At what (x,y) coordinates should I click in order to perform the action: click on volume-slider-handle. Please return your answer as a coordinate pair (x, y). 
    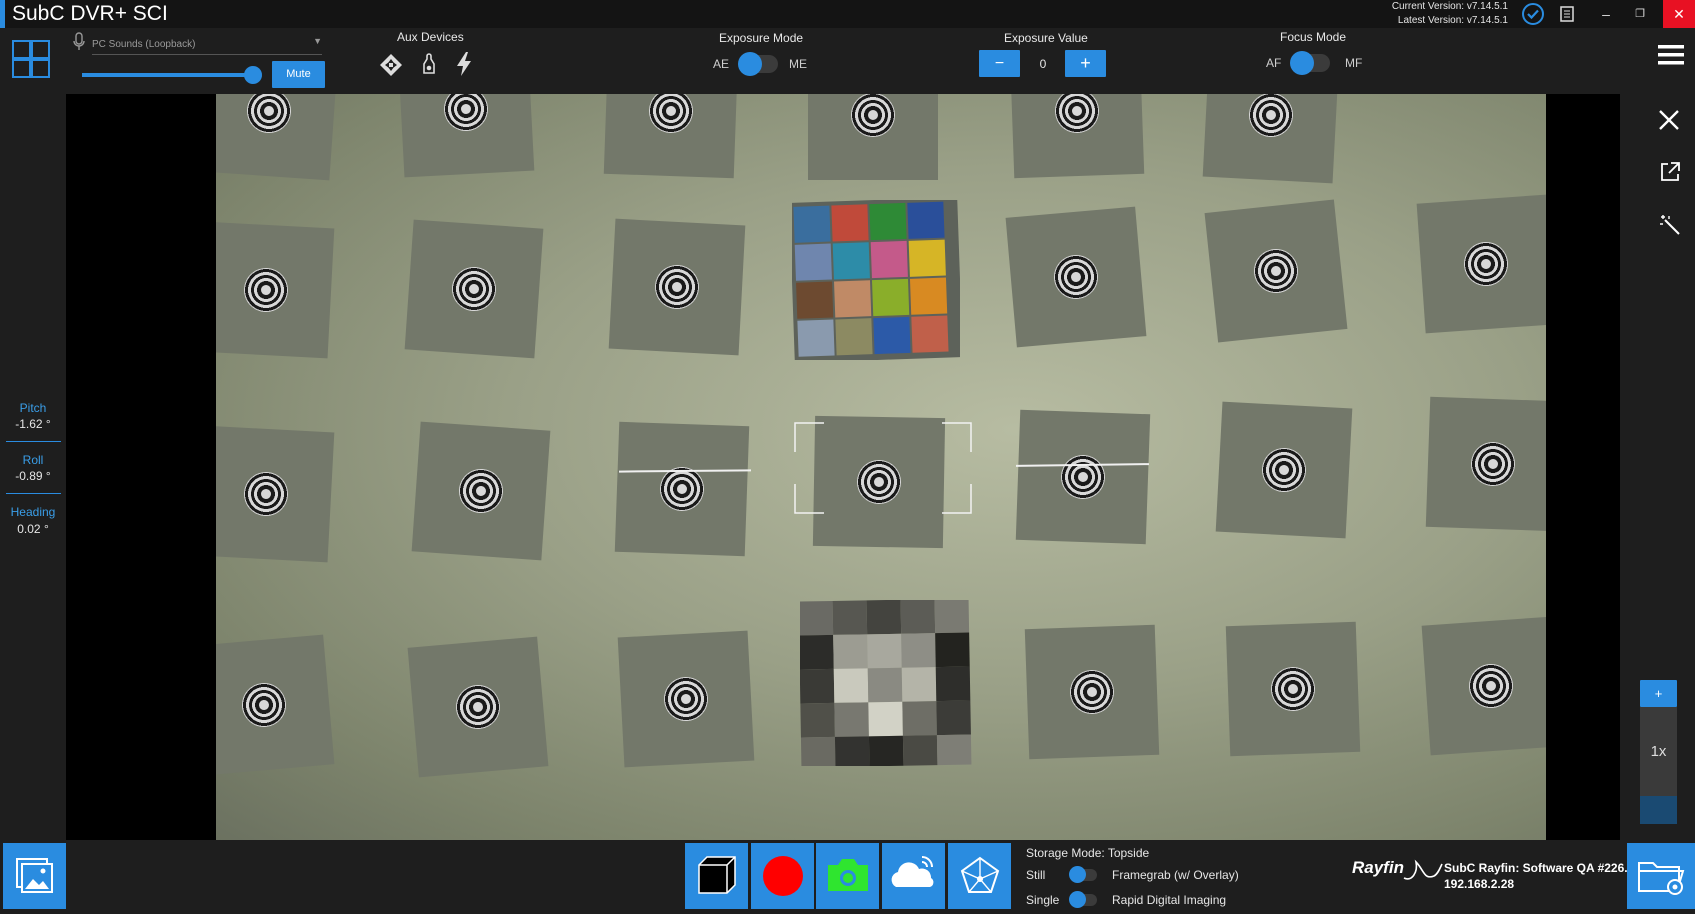
    Looking at the image, I should click on (253, 75).